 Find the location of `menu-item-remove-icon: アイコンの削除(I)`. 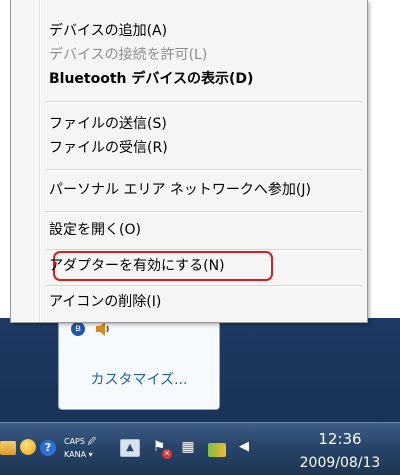

menu-item-remove-icon: アイコンの削除(I) is located at coordinates (105, 302).